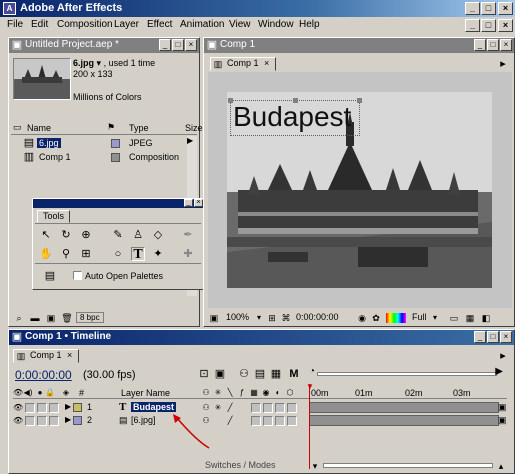 The width and height of the screenshot is (515, 474). I want to click on new-folder-icon: ▬, so click(35, 318).